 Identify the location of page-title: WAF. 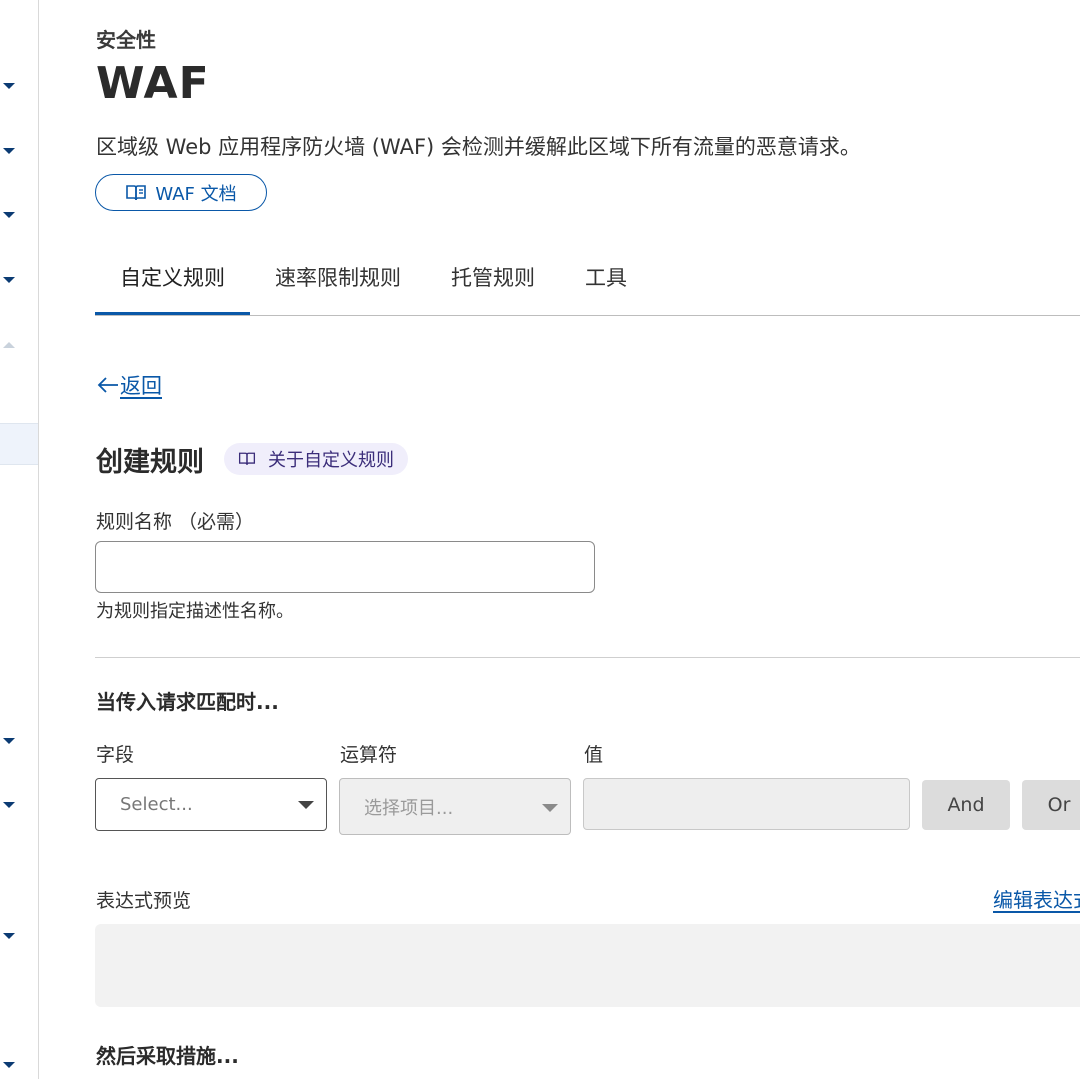
(153, 83).